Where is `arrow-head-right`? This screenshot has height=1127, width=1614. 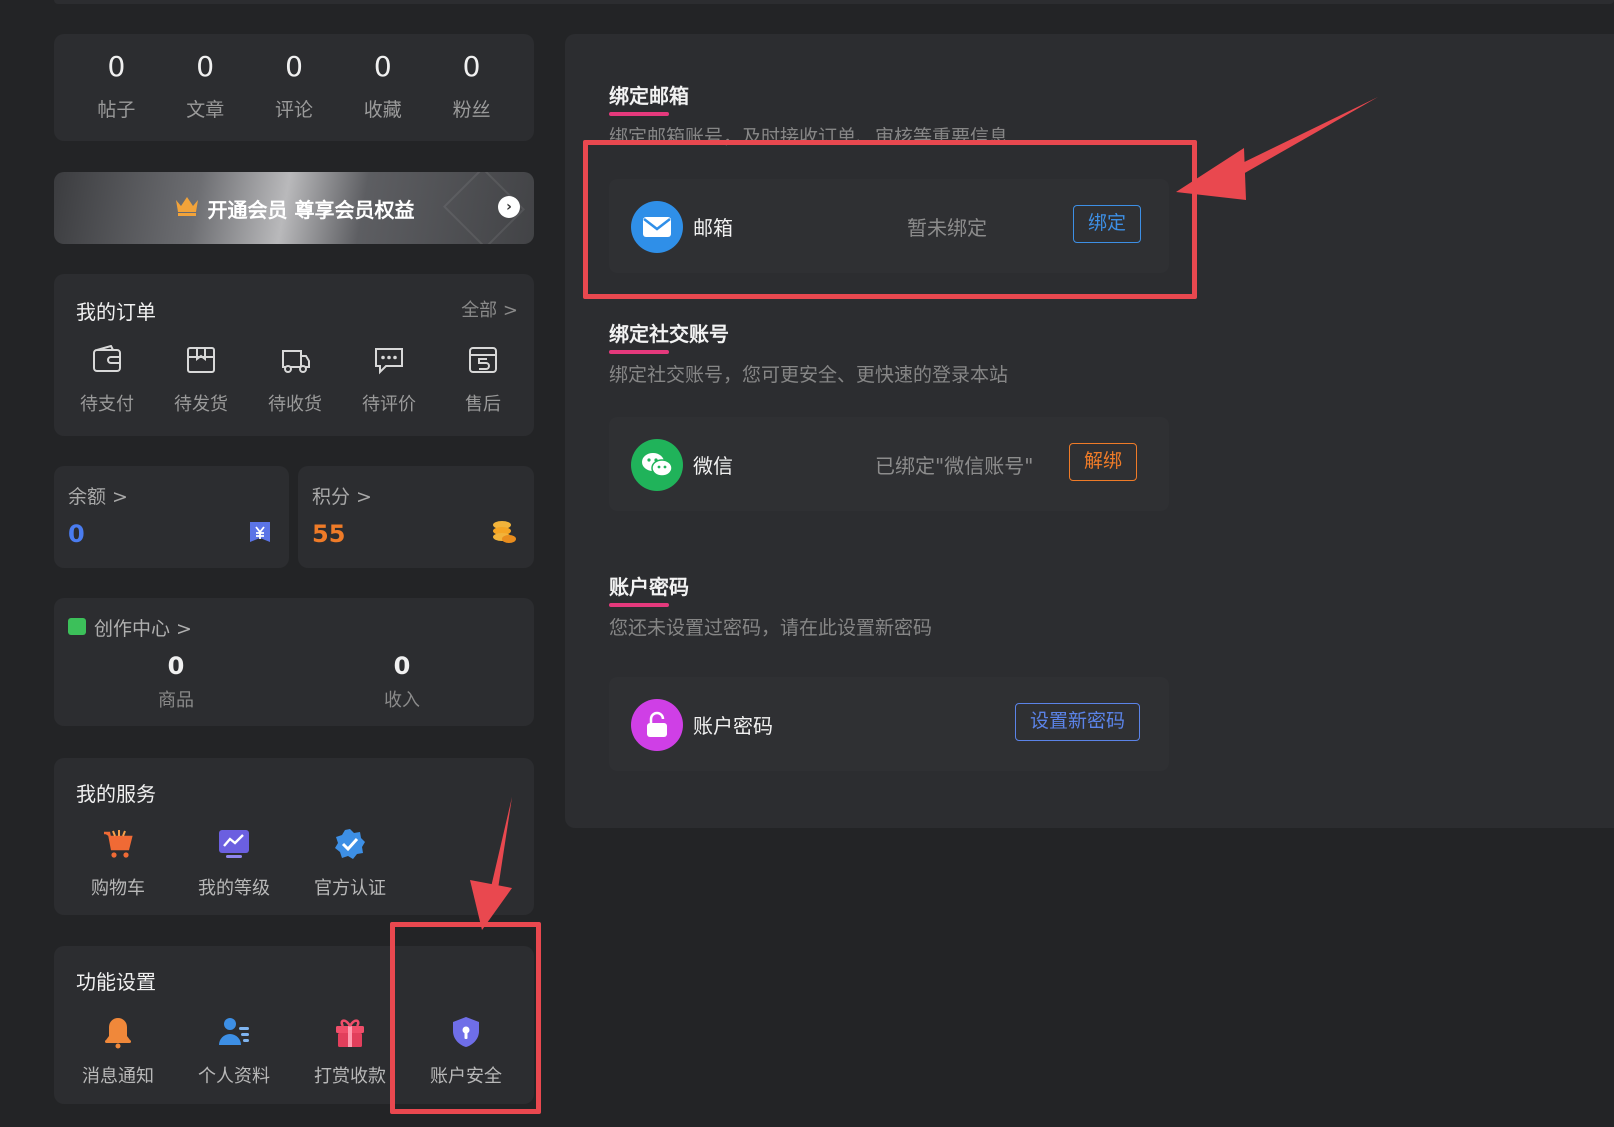 arrow-head-right is located at coordinates (1211, 174).